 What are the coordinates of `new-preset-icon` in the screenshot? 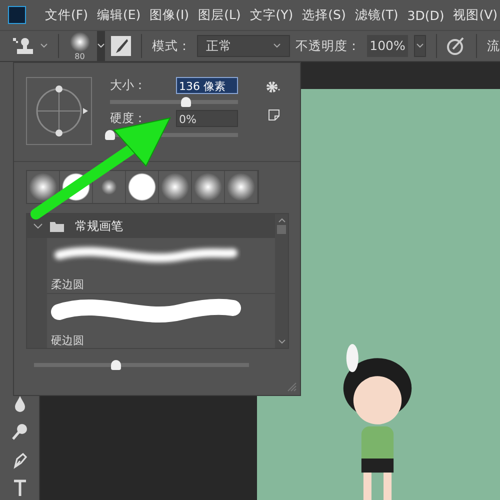 It's located at (274, 115).